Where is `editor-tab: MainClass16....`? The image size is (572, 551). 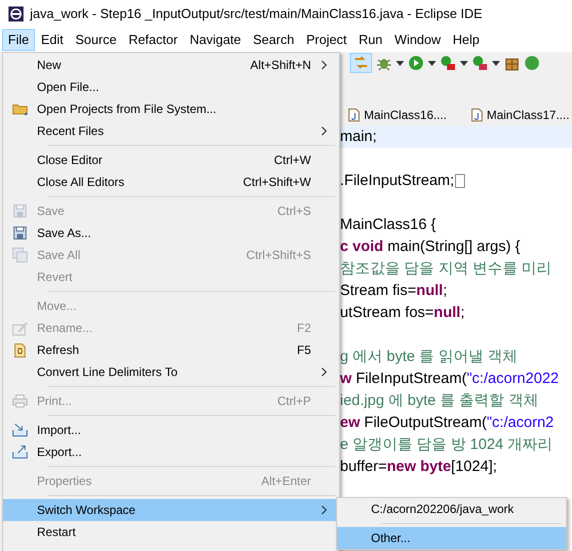 editor-tab: MainClass16.... is located at coordinates (397, 115).